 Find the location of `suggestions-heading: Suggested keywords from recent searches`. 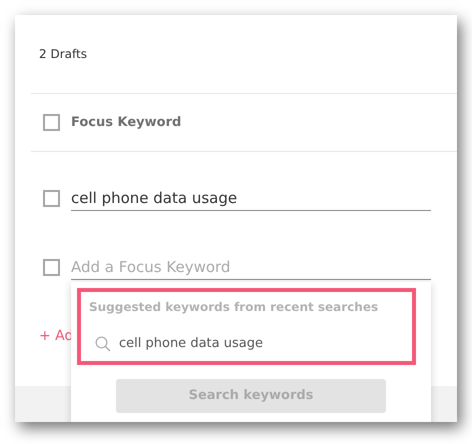

suggestions-heading: Suggested keywords from recent searches is located at coordinates (234, 307).